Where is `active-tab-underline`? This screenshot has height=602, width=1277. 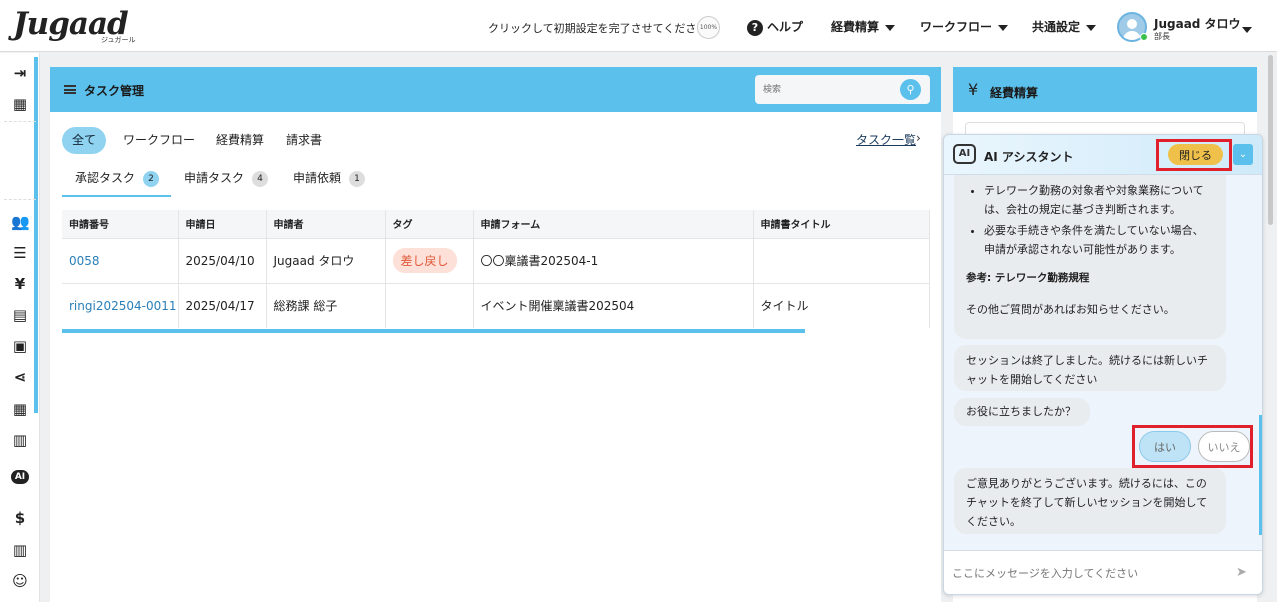
active-tab-underline is located at coordinates (116, 196).